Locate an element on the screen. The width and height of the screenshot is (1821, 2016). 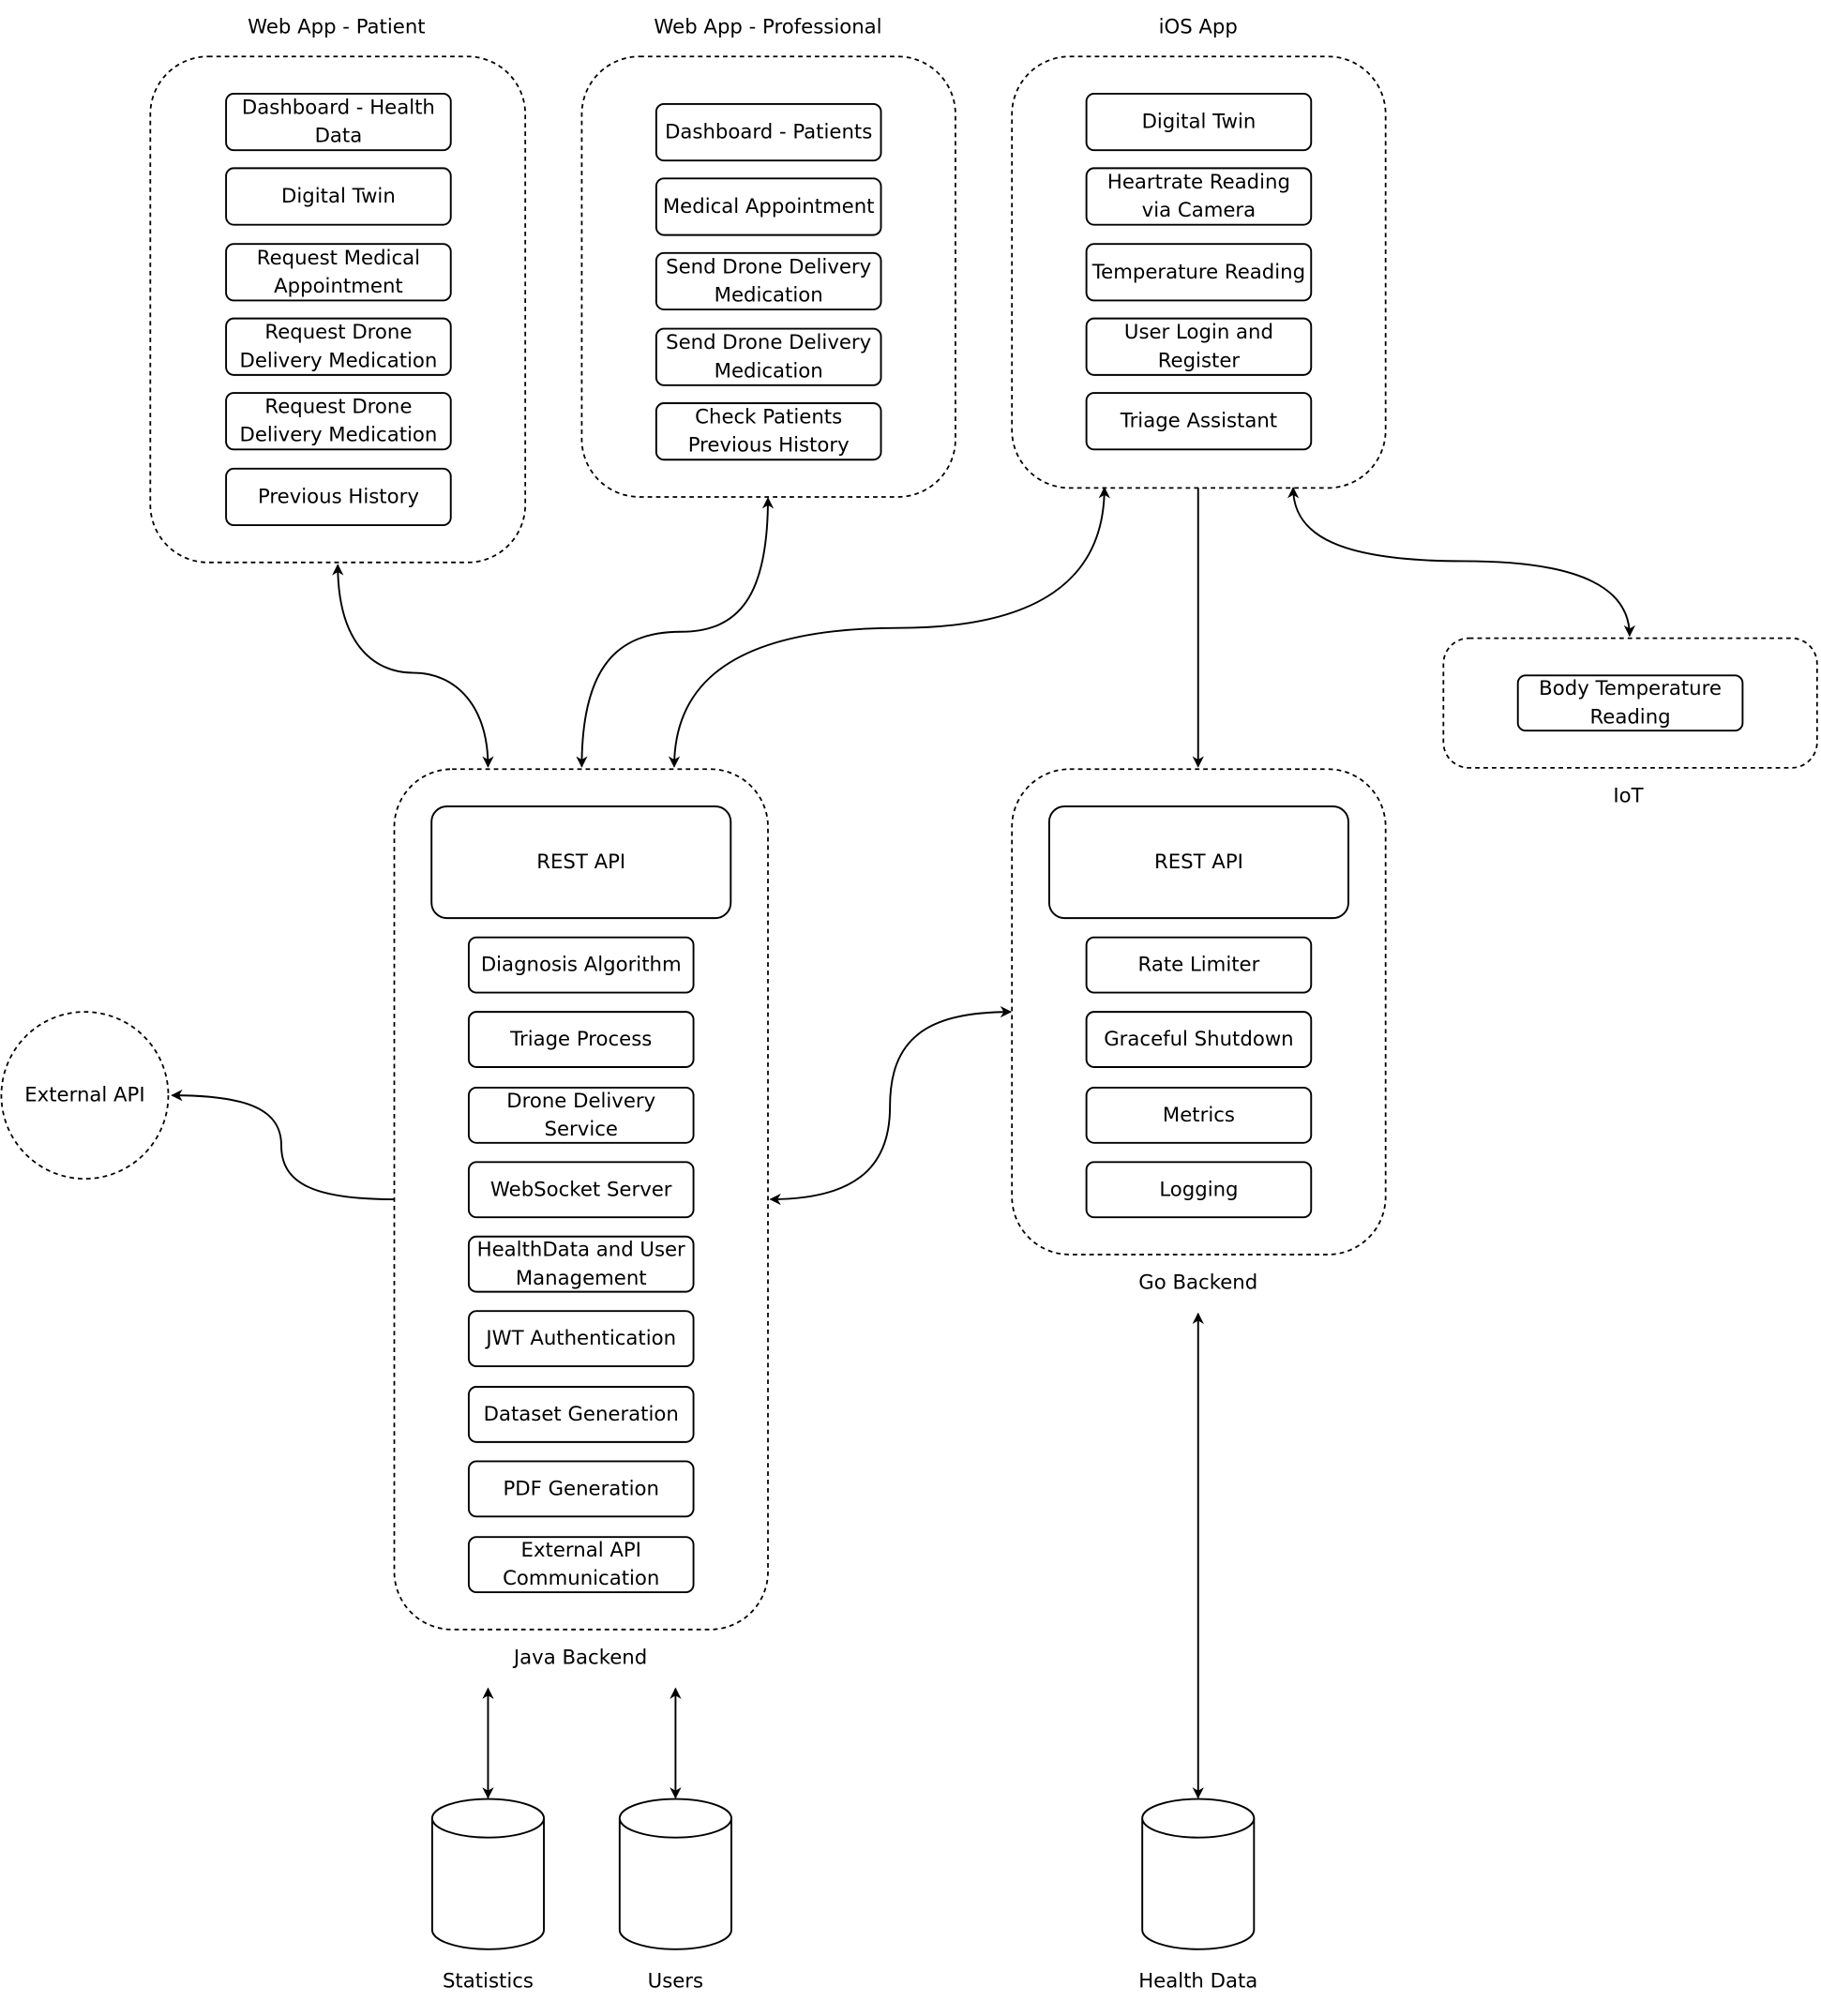
ios-component-label-line: User Login and is located at coordinates (1198, 332).